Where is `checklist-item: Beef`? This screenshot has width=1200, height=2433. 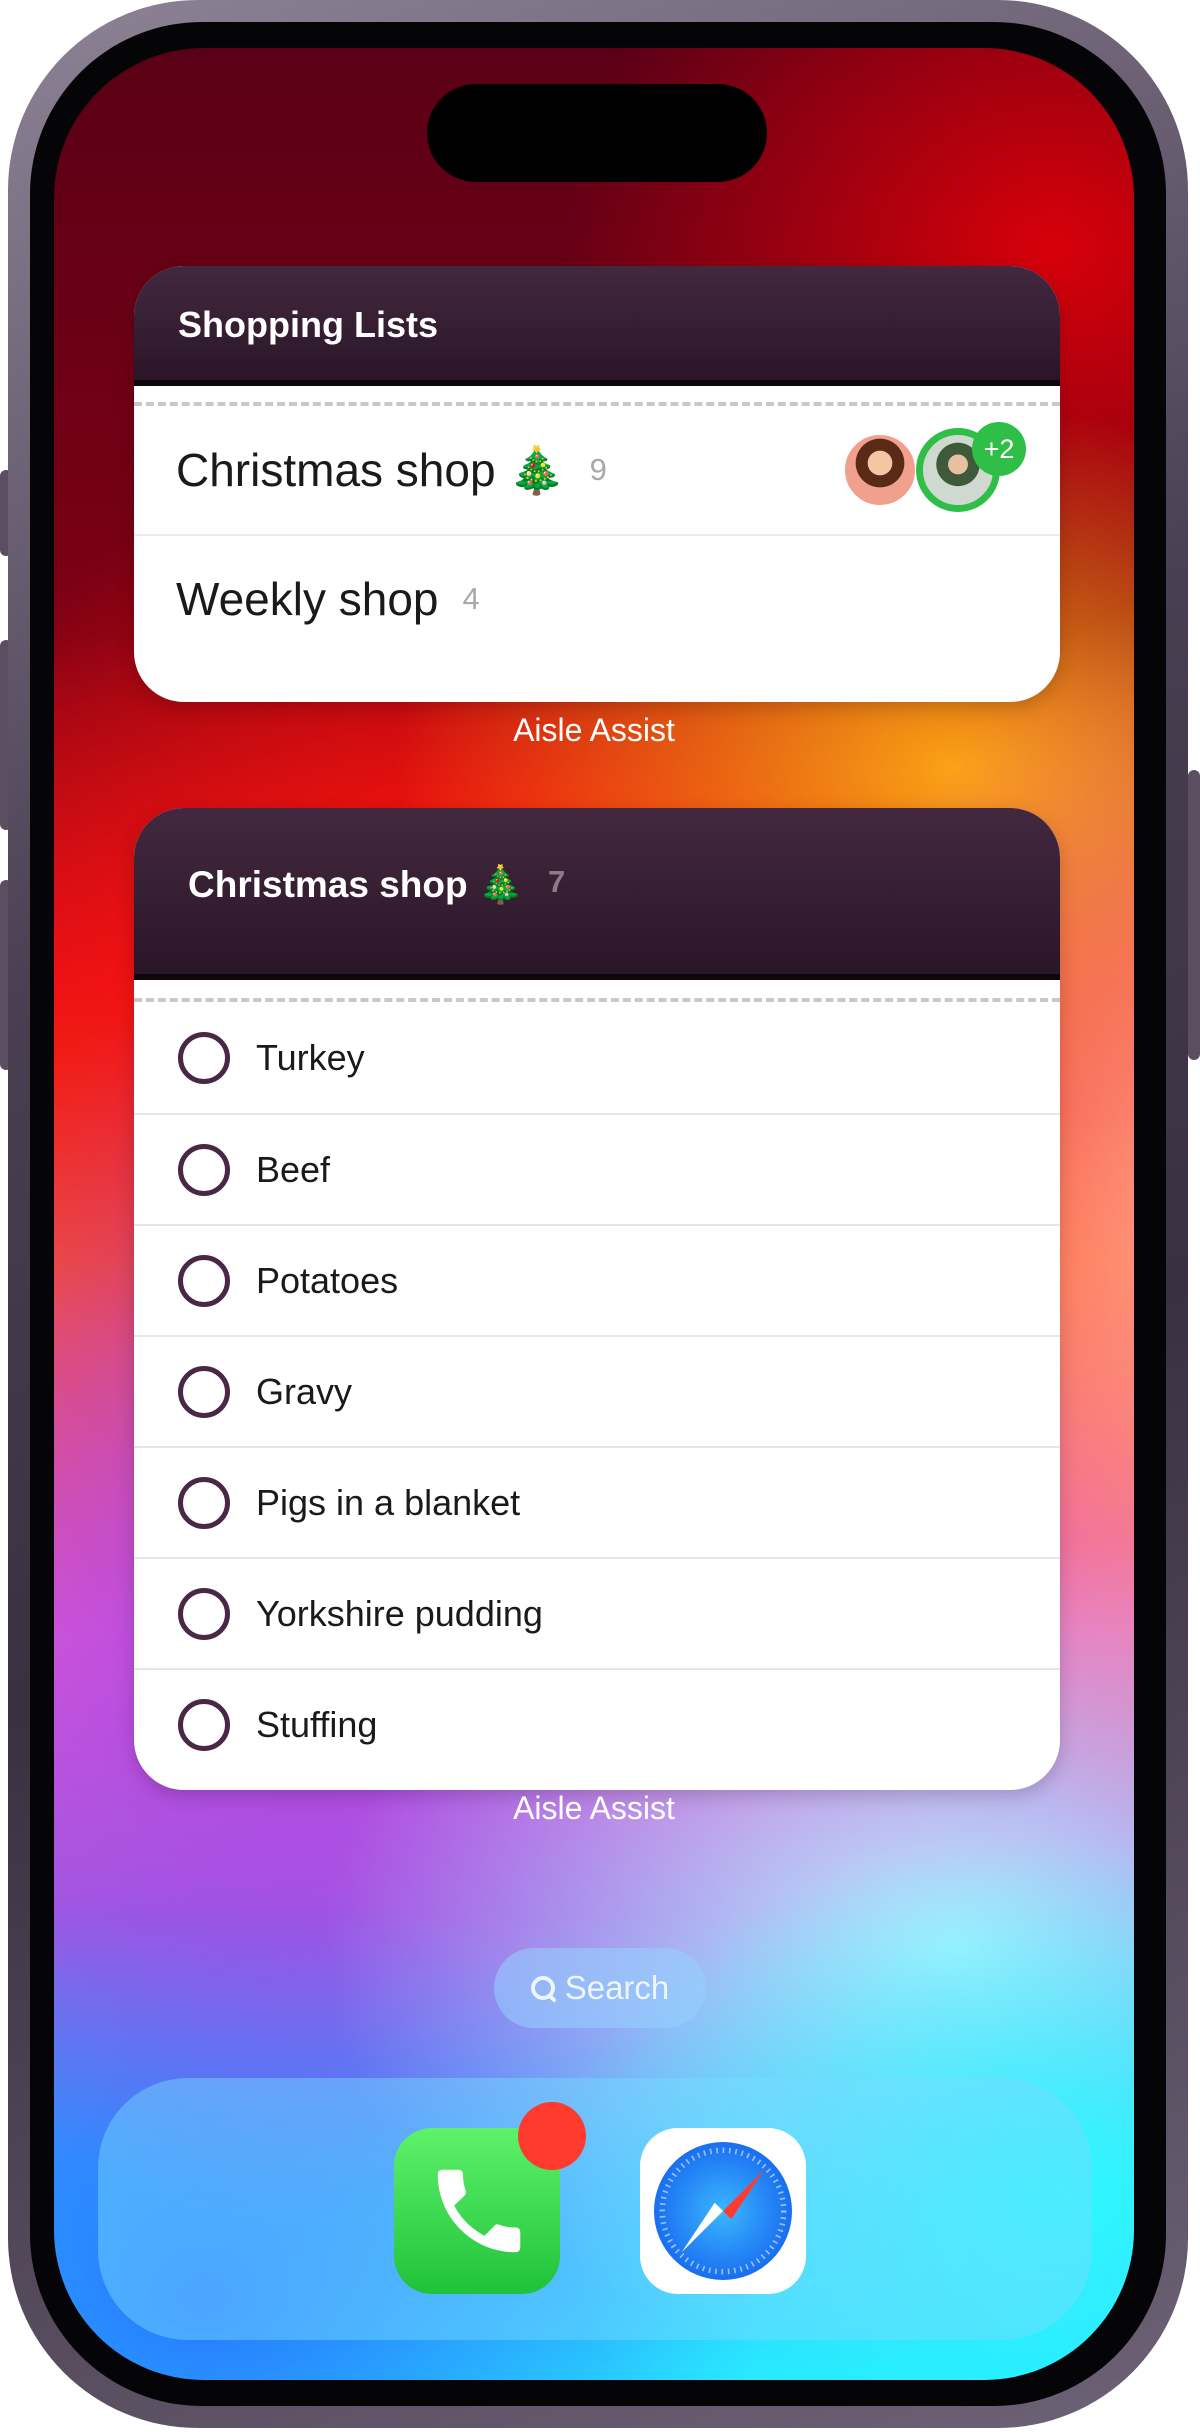 checklist-item: Beef is located at coordinates (597, 1168).